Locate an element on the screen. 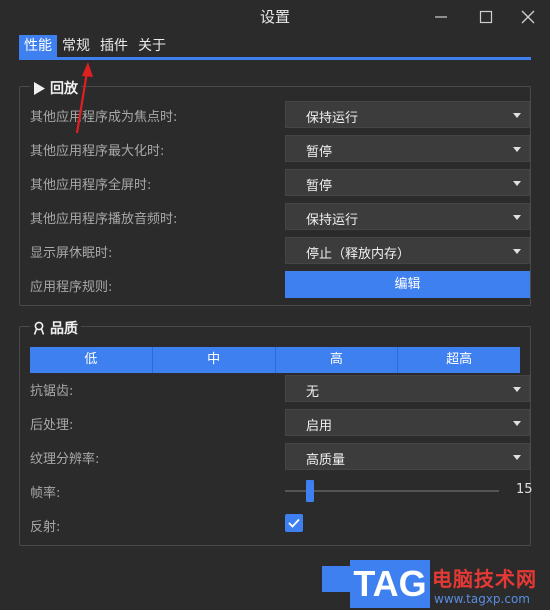 Image resolution: width=550 pixels, height=610 pixels. audio-value: 保持运行 is located at coordinates (332, 220).